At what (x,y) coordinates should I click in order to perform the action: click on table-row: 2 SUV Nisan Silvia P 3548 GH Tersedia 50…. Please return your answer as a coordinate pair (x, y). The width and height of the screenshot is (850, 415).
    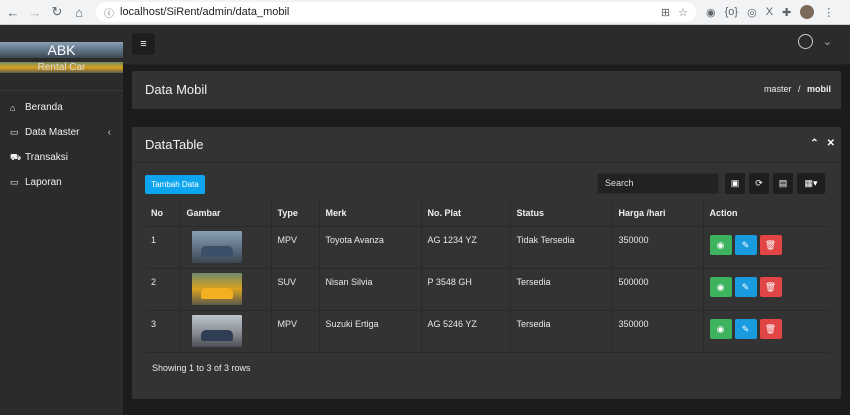
    Looking at the image, I should click on (487, 289).